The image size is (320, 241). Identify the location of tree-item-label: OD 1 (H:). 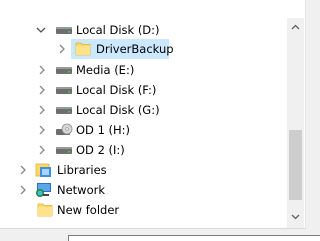
(103, 130).